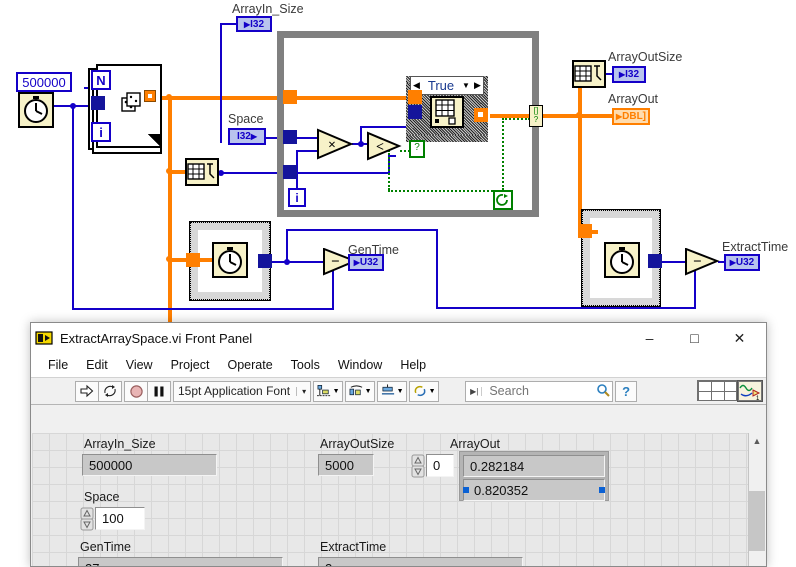 This screenshot has height=567, width=796. I want to click on resize-objects-button: ▼, so click(392, 391).